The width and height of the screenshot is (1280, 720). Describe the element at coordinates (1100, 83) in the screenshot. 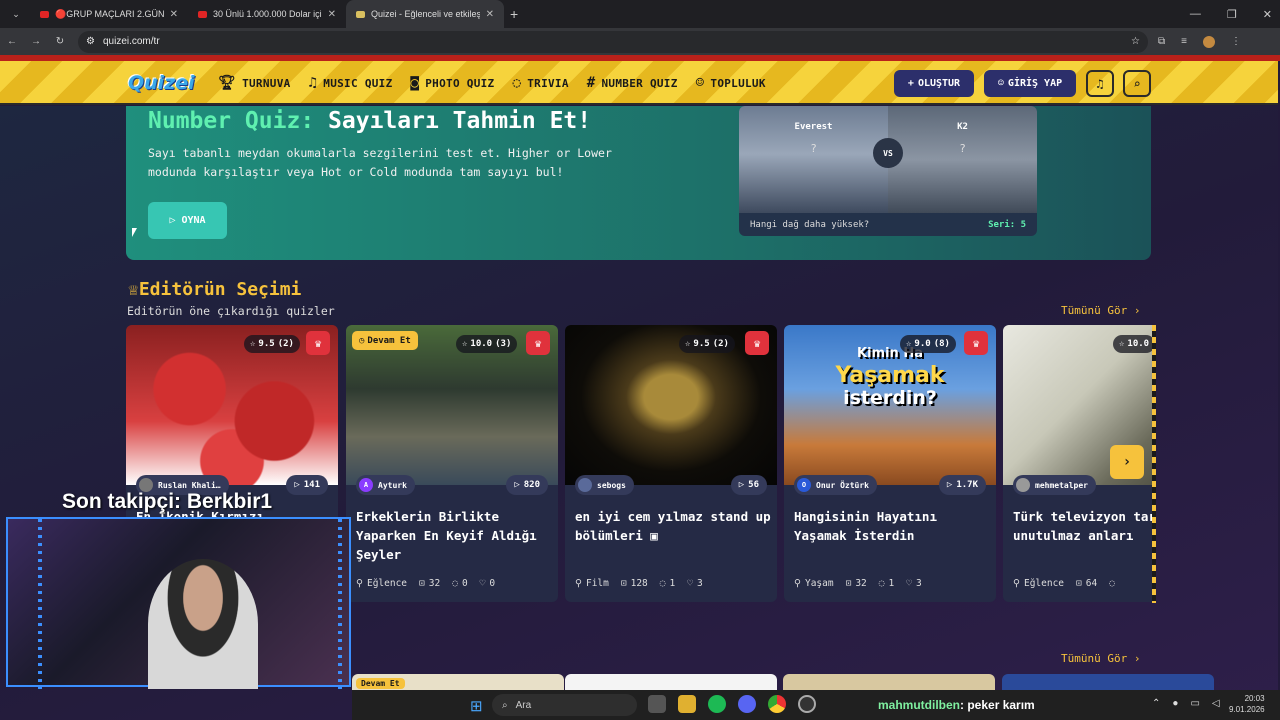

I see `notifications-button: ♫` at that location.